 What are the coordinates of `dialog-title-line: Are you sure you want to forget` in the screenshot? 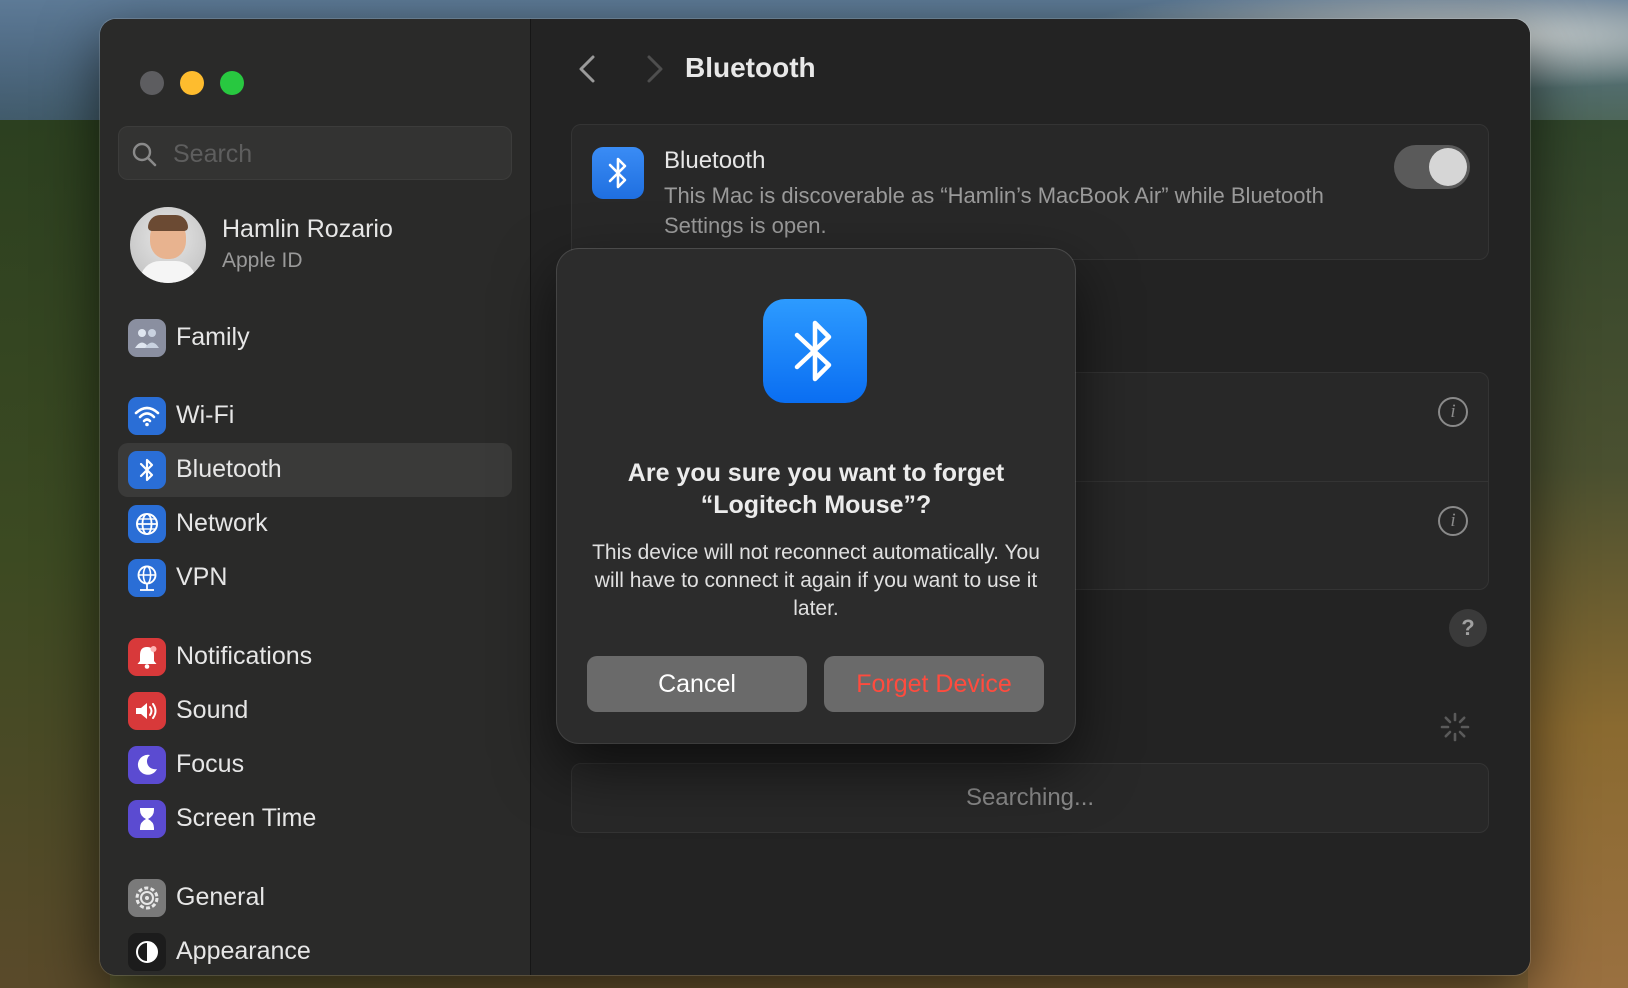 It's located at (816, 473).